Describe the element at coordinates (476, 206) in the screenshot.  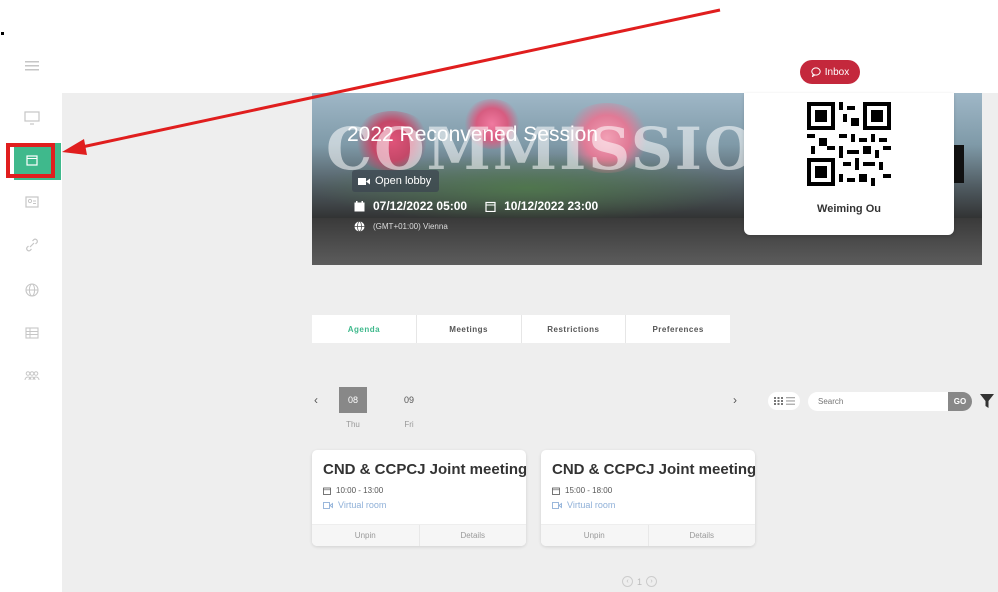
I see `event-dates: 07/12/2022 05:00 10/12/2022 23:00` at that location.